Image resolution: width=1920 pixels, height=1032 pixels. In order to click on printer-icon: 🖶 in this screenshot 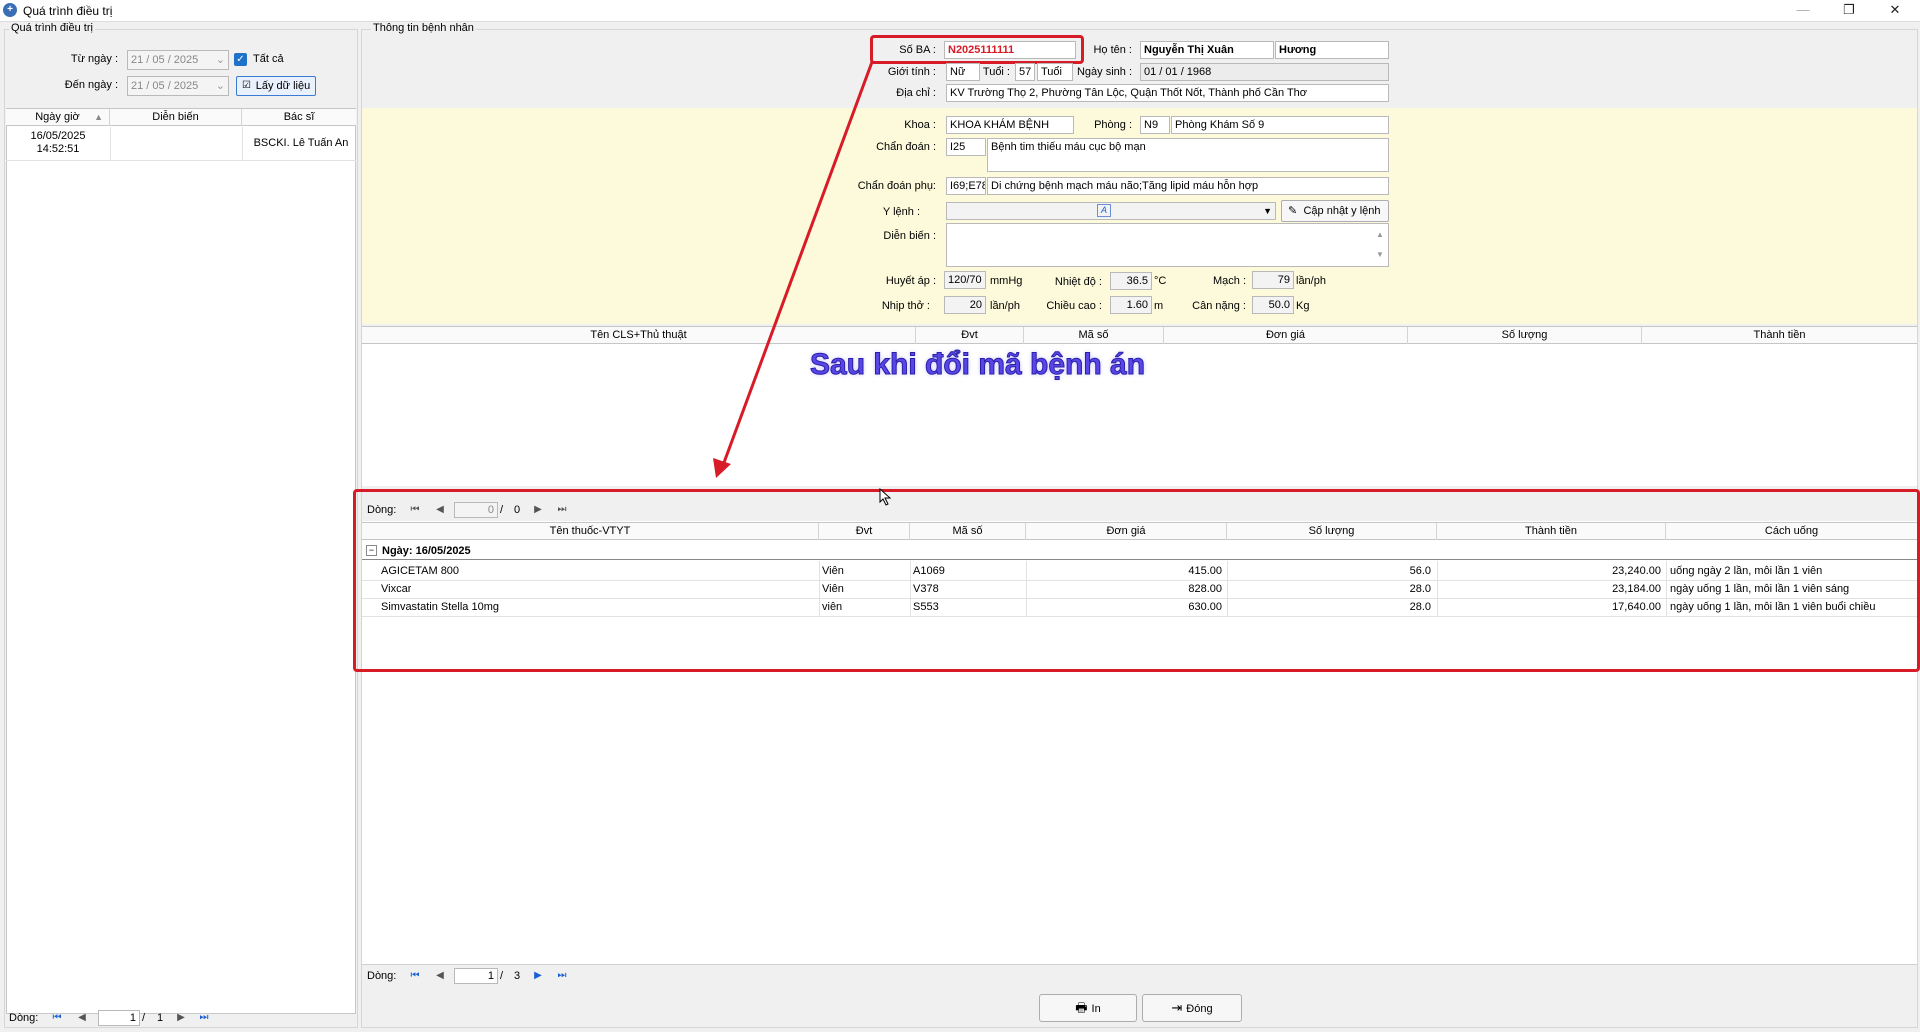, I will do `click(1081, 1007)`.